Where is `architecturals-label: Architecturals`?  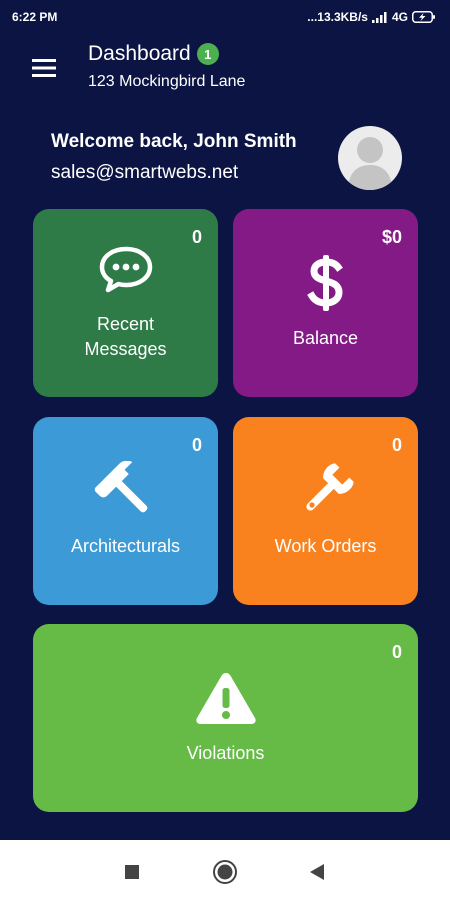 architecturals-label: Architecturals is located at coordinates (125, 546).